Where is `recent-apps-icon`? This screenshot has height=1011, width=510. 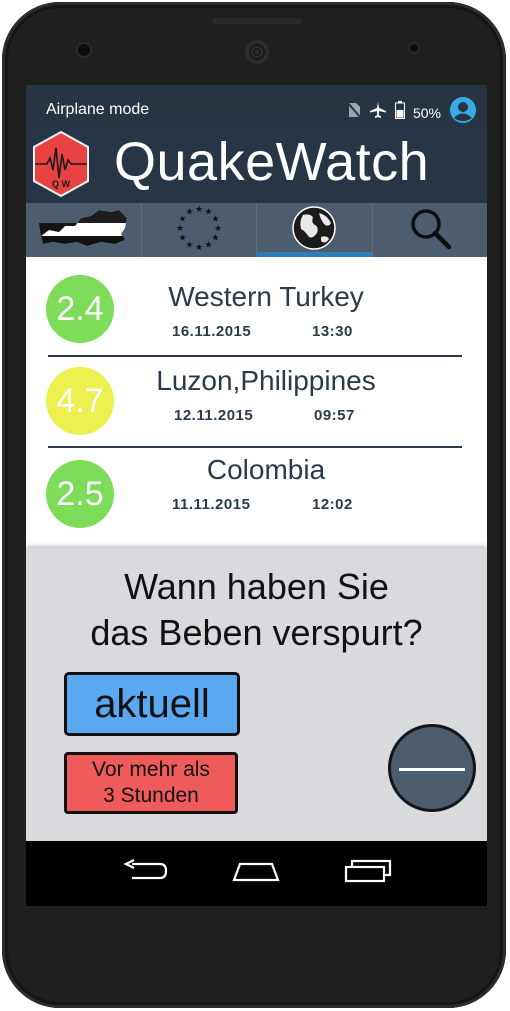 recent-apps-icon is located at coordinates (368, 873).